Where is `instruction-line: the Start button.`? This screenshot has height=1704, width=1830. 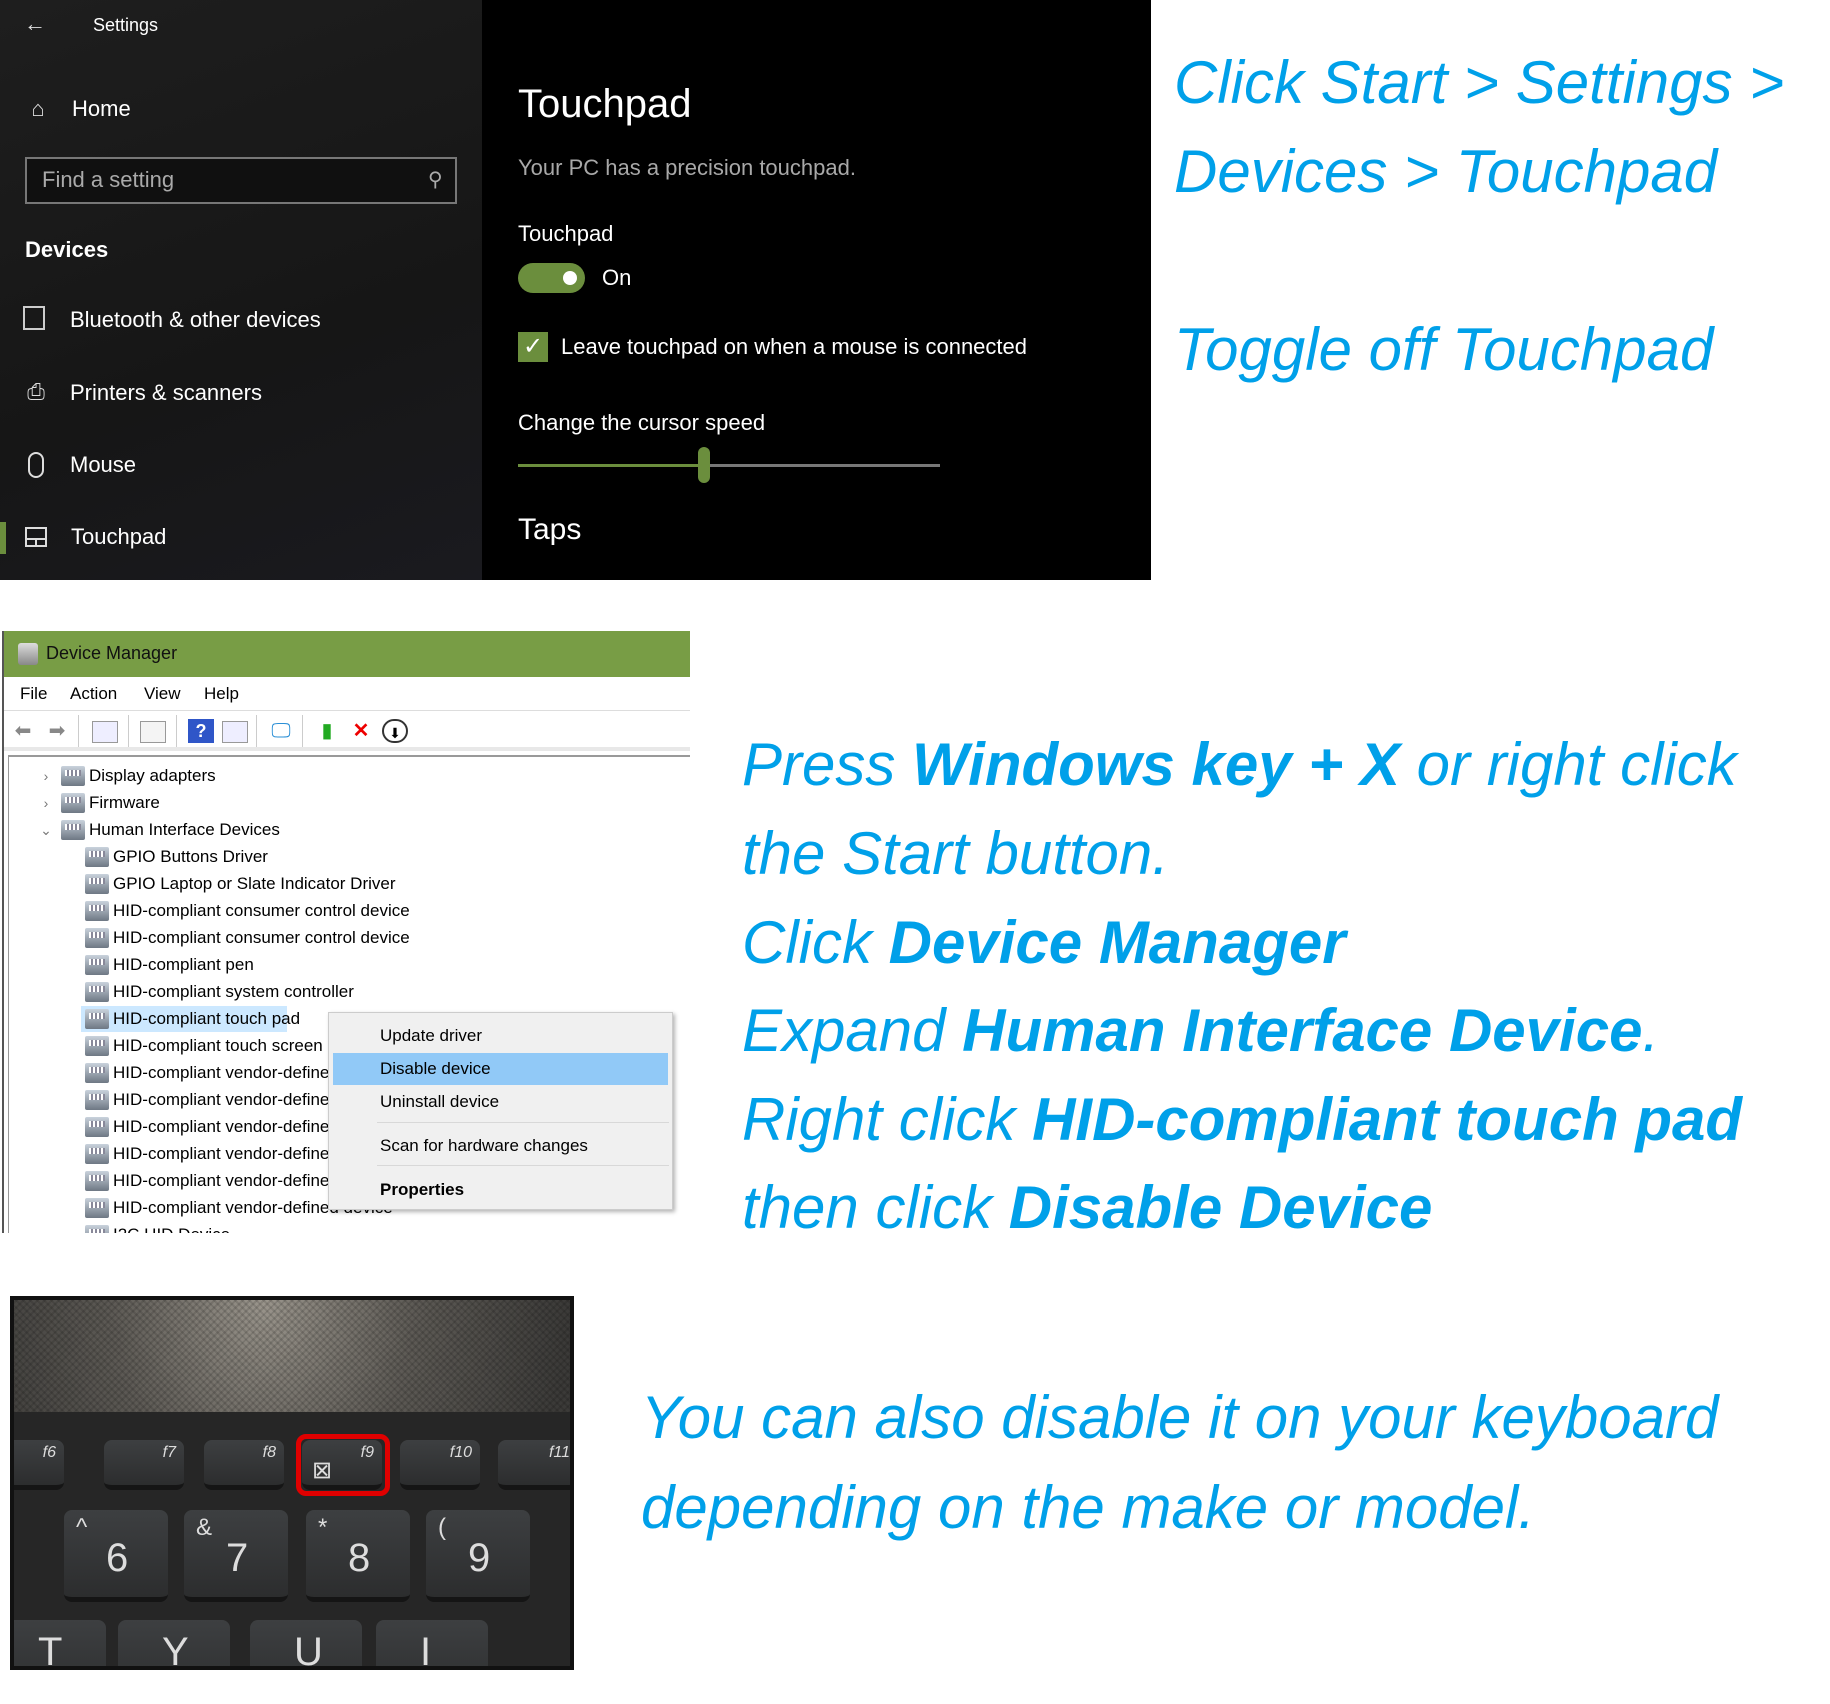 instruction-line: the Start button. is located at coordinates (955, 854).